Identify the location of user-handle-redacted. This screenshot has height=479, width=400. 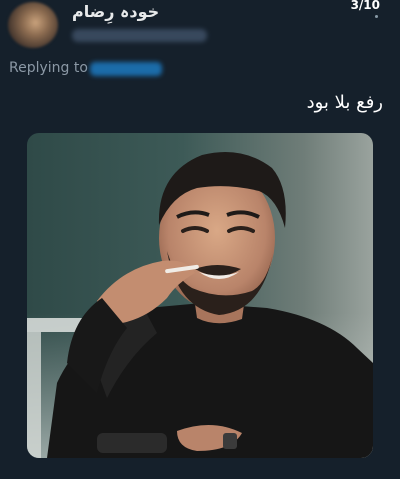
(139, 35).